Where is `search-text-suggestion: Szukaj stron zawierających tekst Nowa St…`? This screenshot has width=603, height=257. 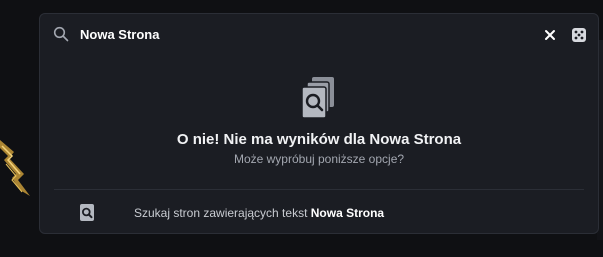 search-text-suggestion: Szukaj stron zawierających tekst Nowa St… is located at coordinates (319, 213).